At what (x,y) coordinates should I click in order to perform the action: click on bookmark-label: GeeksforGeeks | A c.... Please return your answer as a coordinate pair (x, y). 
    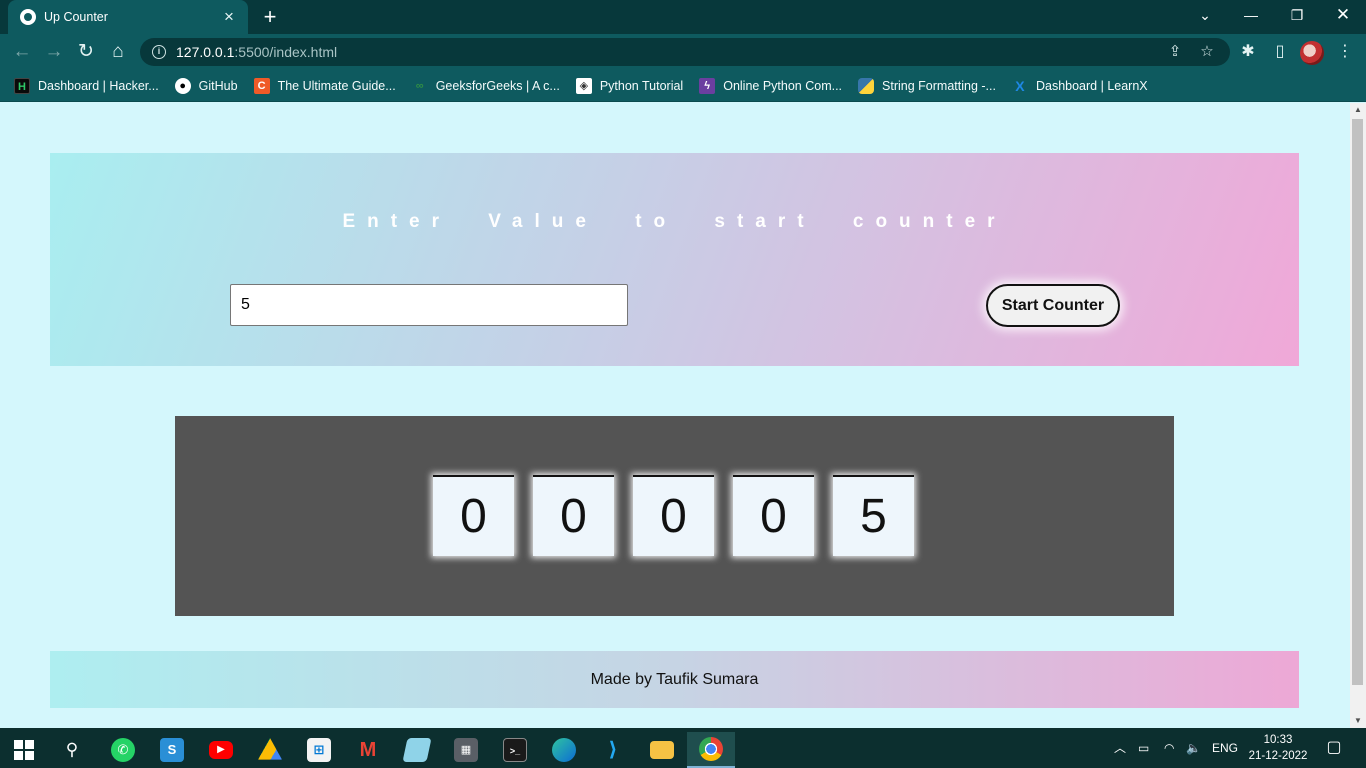
    Looking at the image, I should click on (497, 85).